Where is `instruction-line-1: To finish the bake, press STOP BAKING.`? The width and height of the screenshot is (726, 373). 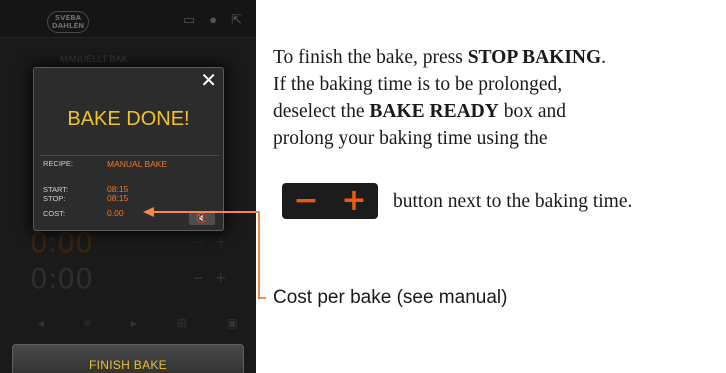 instruction-line-1: To finish the bake, press STOP BAKING. is located at coordinates (440, 57).